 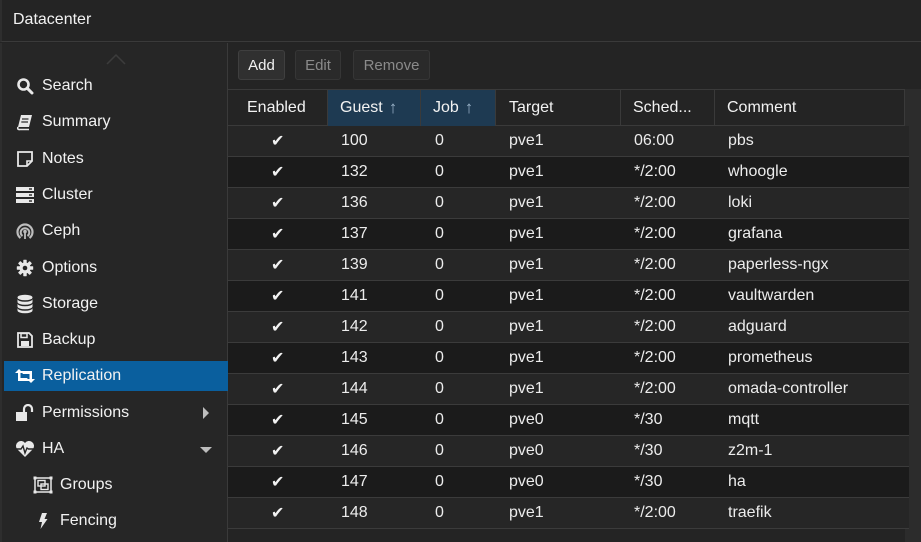 What do you see at coordinates (86, 412) in the screenshot?
I see `sidebar-item-label: Permissions` at bounding box center [86, 412].